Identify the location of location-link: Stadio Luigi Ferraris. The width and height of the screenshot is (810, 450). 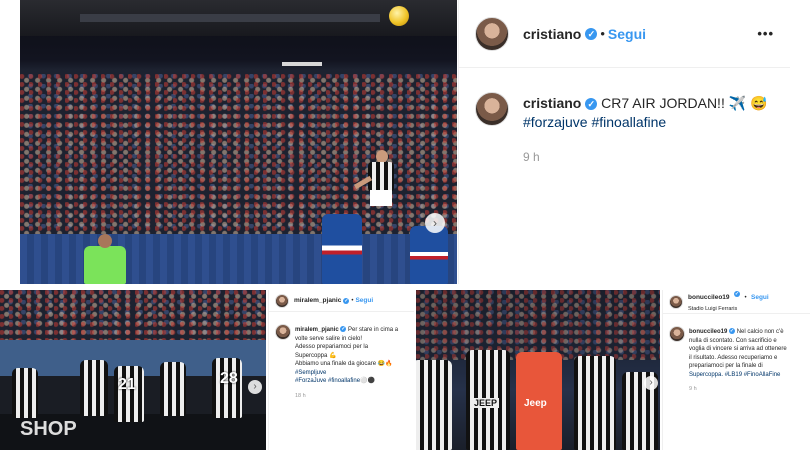
(712, 309).